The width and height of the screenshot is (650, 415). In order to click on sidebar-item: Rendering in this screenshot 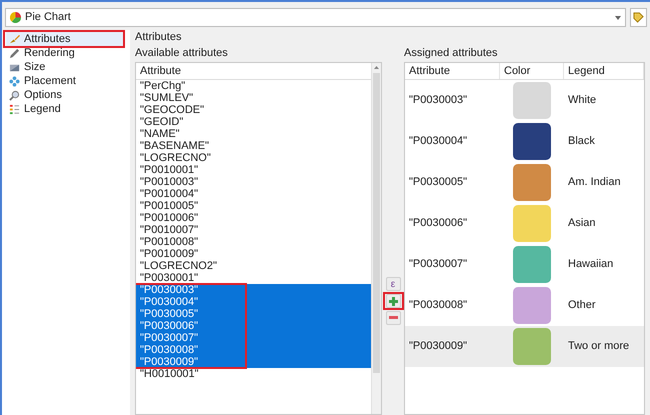, I will do `click(65, 53)`.